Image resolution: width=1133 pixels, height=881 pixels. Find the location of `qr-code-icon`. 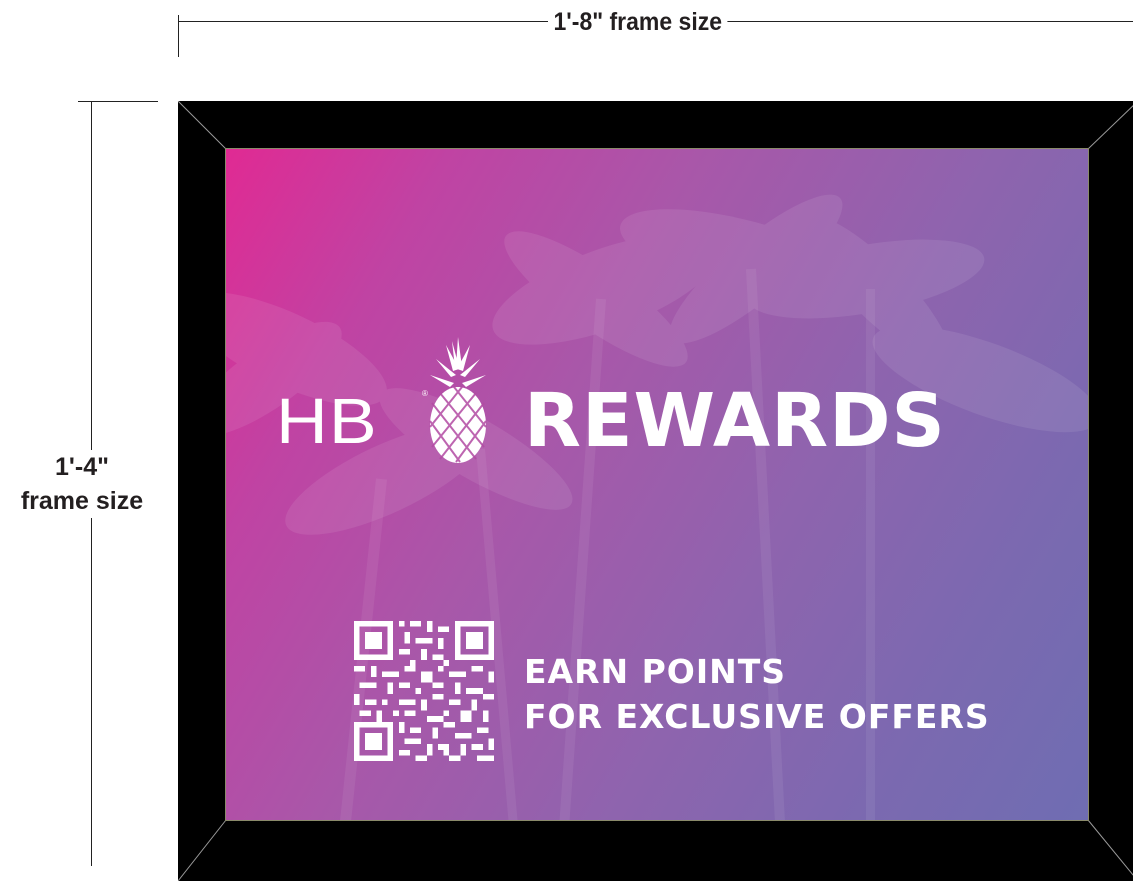

qr-code-icon is located at coordinates (424, 691).